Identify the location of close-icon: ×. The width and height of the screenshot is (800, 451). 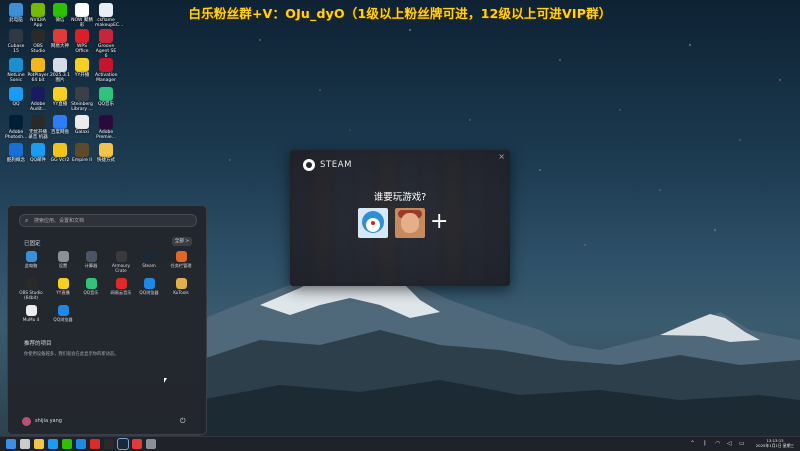
(501, 156).